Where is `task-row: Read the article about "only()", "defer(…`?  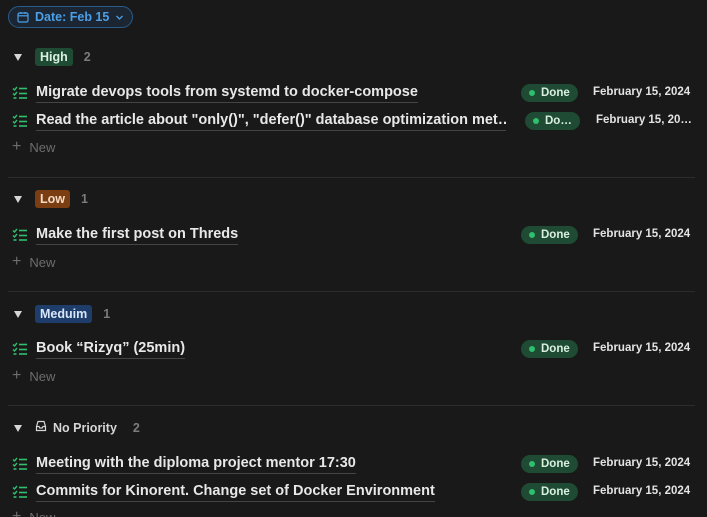
task-row: Read the article about "only()", "defer(… is located at coordinates (357, 121).